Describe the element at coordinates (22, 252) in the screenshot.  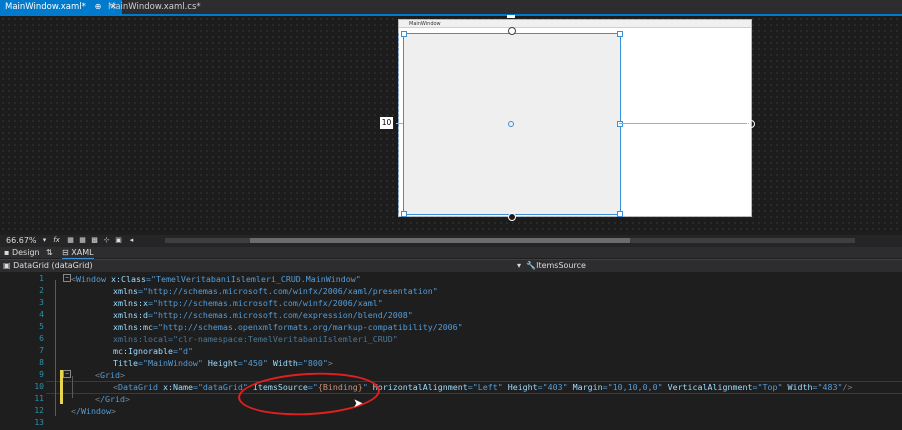
I see `design-tab: ▪ Design` at that location.